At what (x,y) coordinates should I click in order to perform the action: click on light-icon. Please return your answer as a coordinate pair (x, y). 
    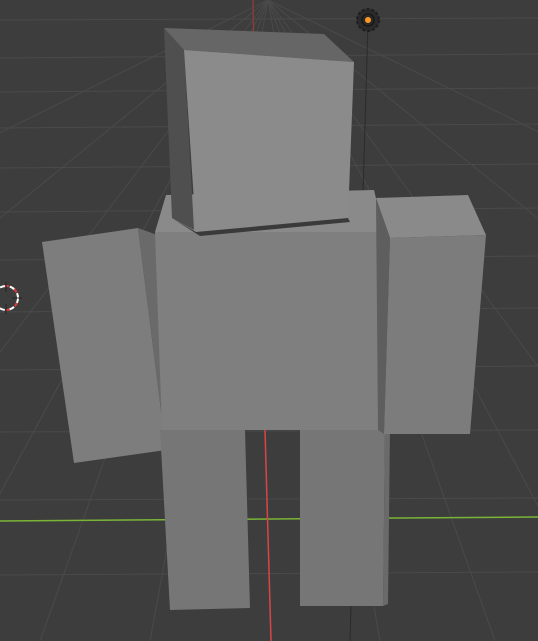
    Looking at the image, I should click on (368, 20).